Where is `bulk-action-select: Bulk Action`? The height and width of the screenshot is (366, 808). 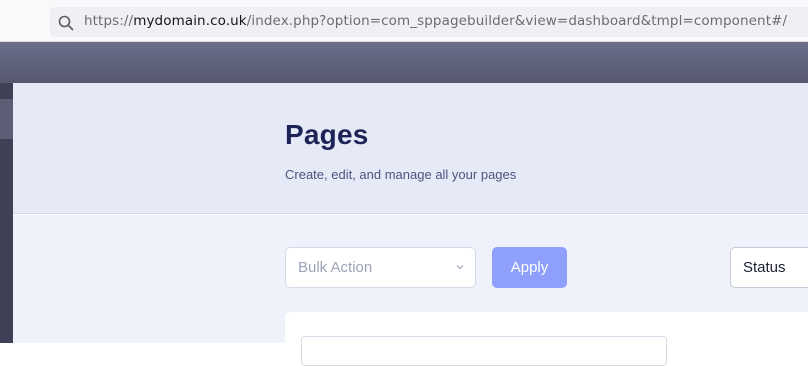 bulk-action-select: Bulk Action is located at coordinates (380, 267).